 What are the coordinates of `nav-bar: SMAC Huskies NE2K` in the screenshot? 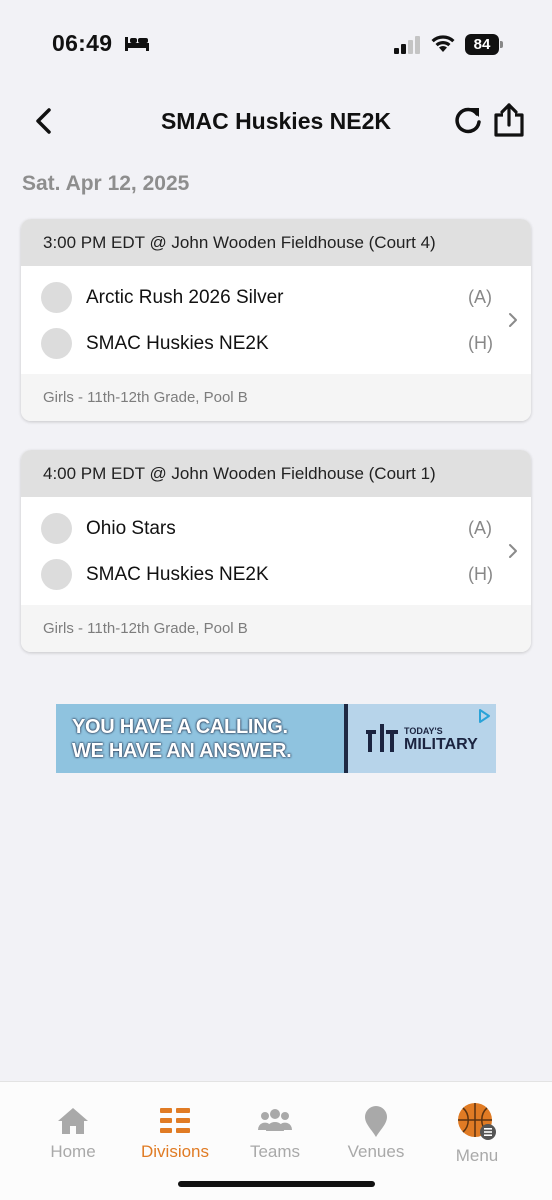 It's located at (276, 121).